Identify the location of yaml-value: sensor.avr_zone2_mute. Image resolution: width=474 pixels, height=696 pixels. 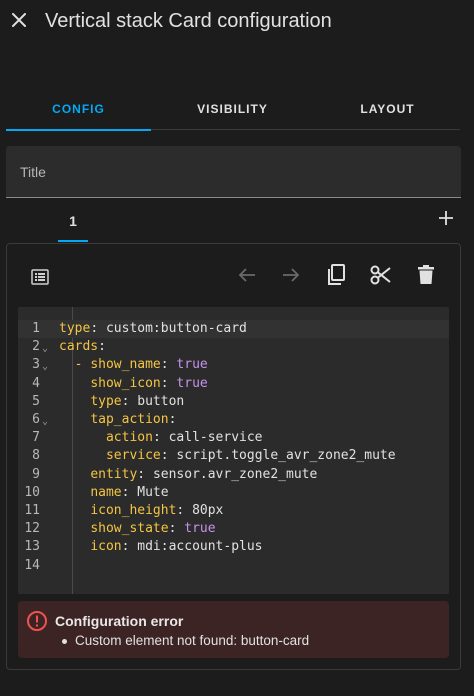
(235, 474).